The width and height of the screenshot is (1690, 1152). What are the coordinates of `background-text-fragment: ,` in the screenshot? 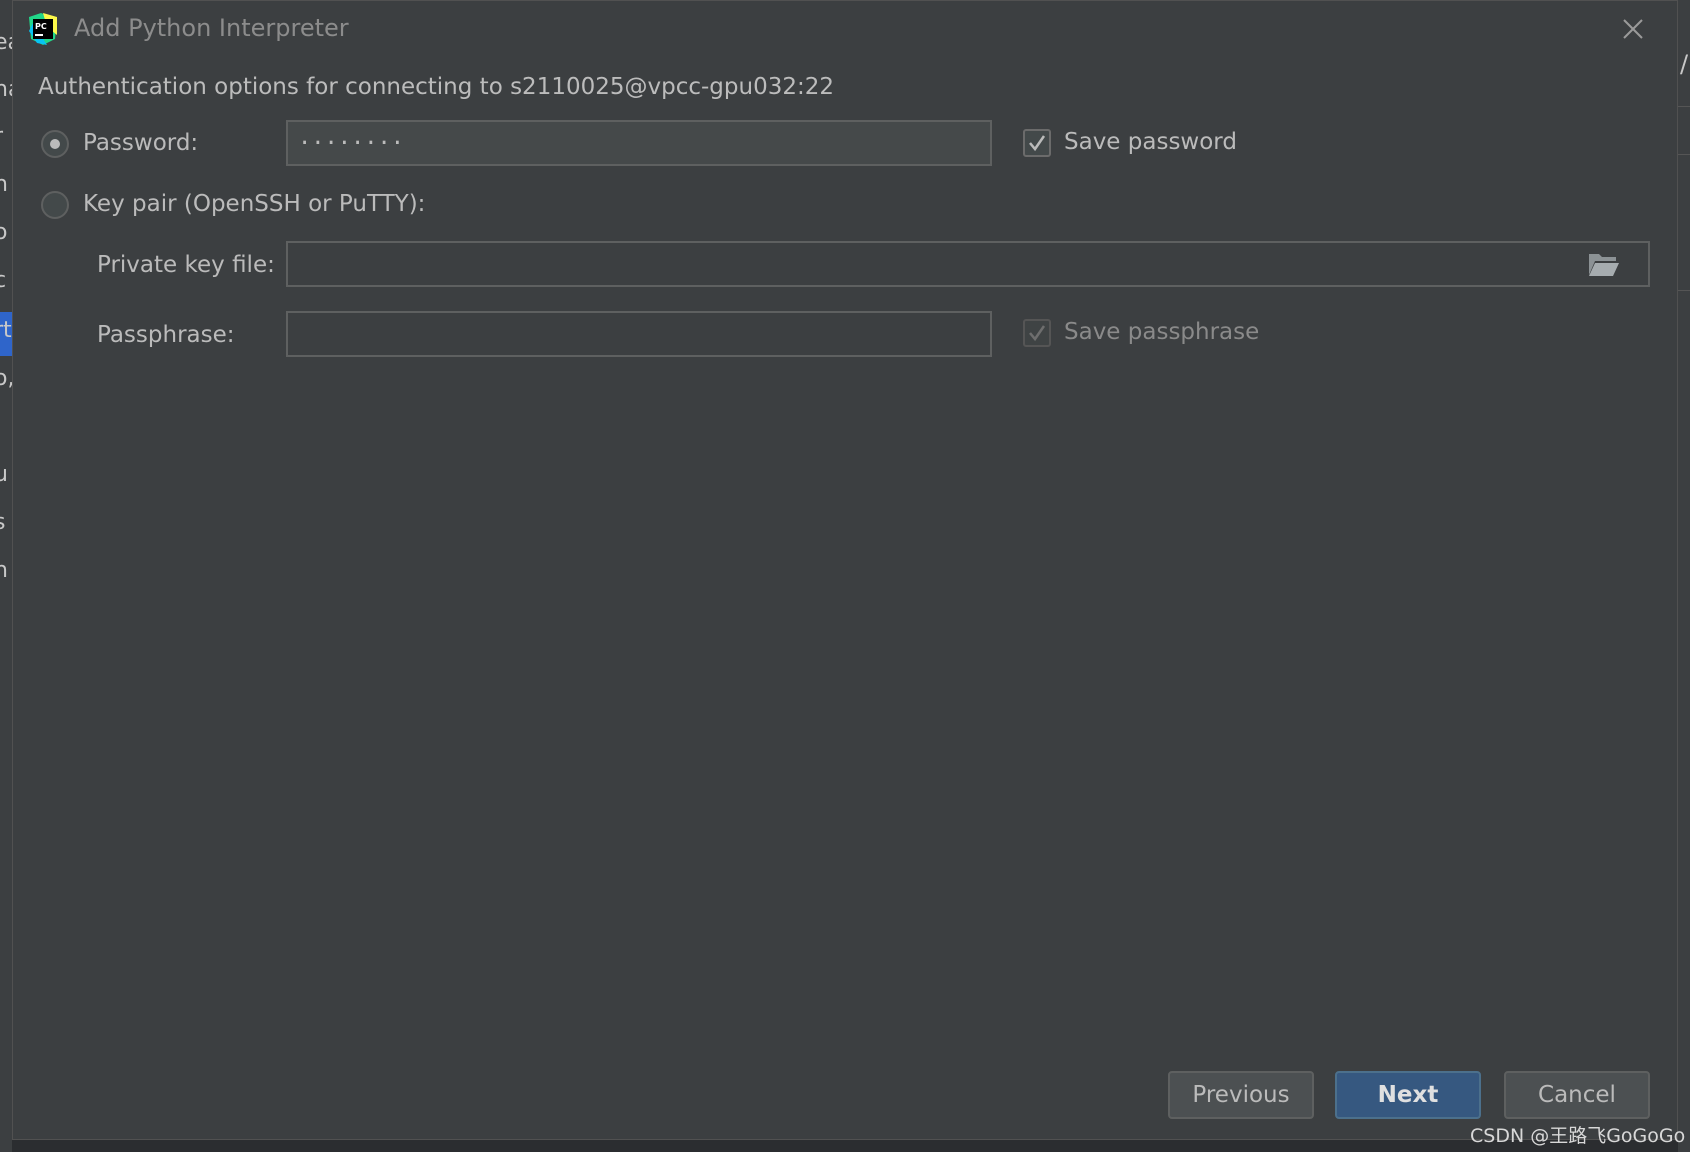 It's located at (0, 426).